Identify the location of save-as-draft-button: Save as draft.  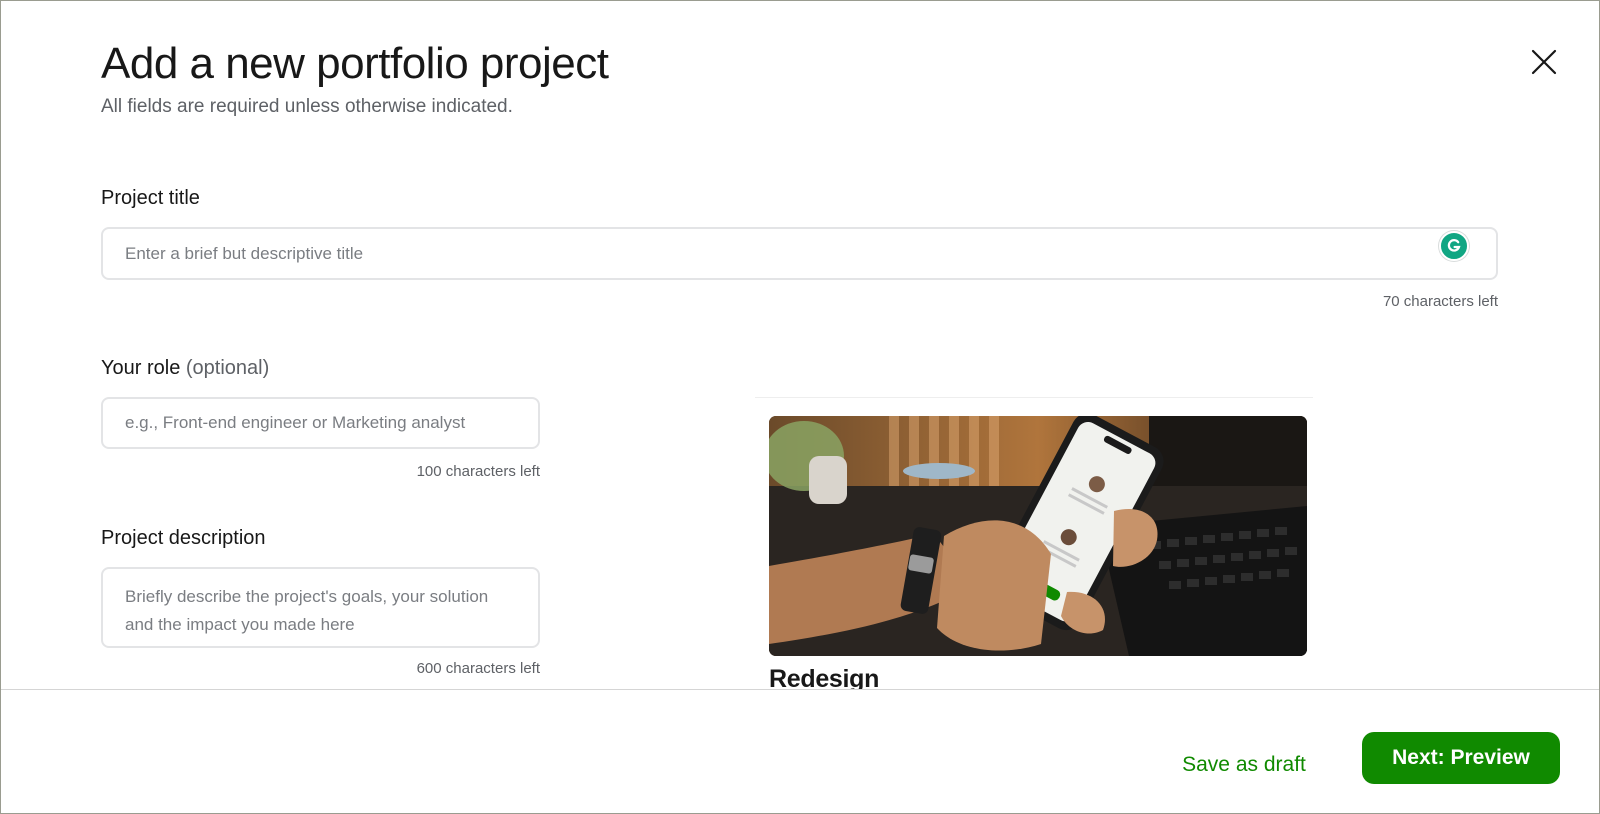
(1244, 765).